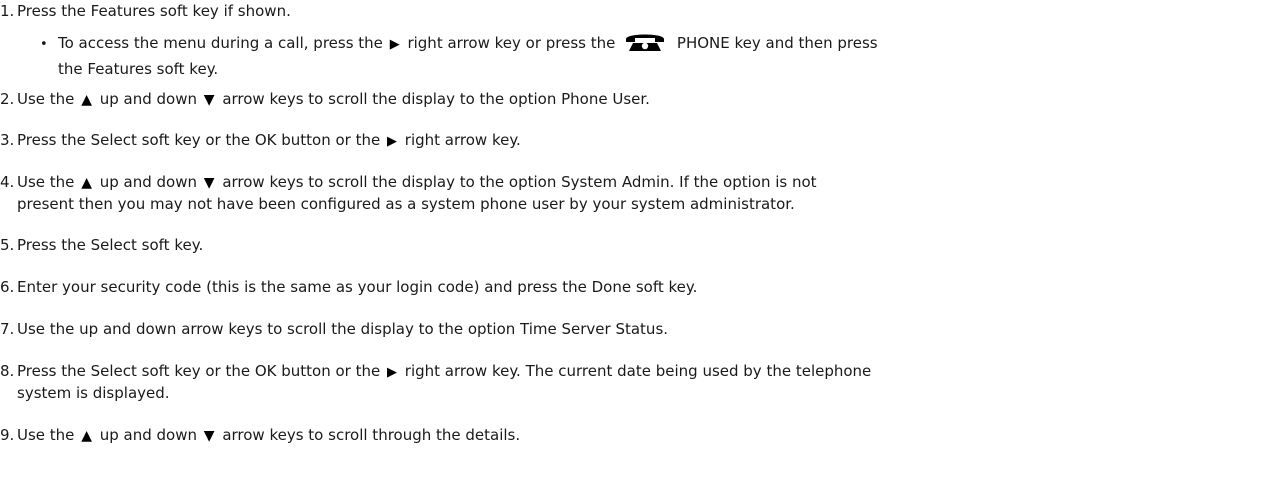  Describe the element at coordinates (110, 245) in the screenshot. I see `step-text: Press the Select soft key.` at that location.